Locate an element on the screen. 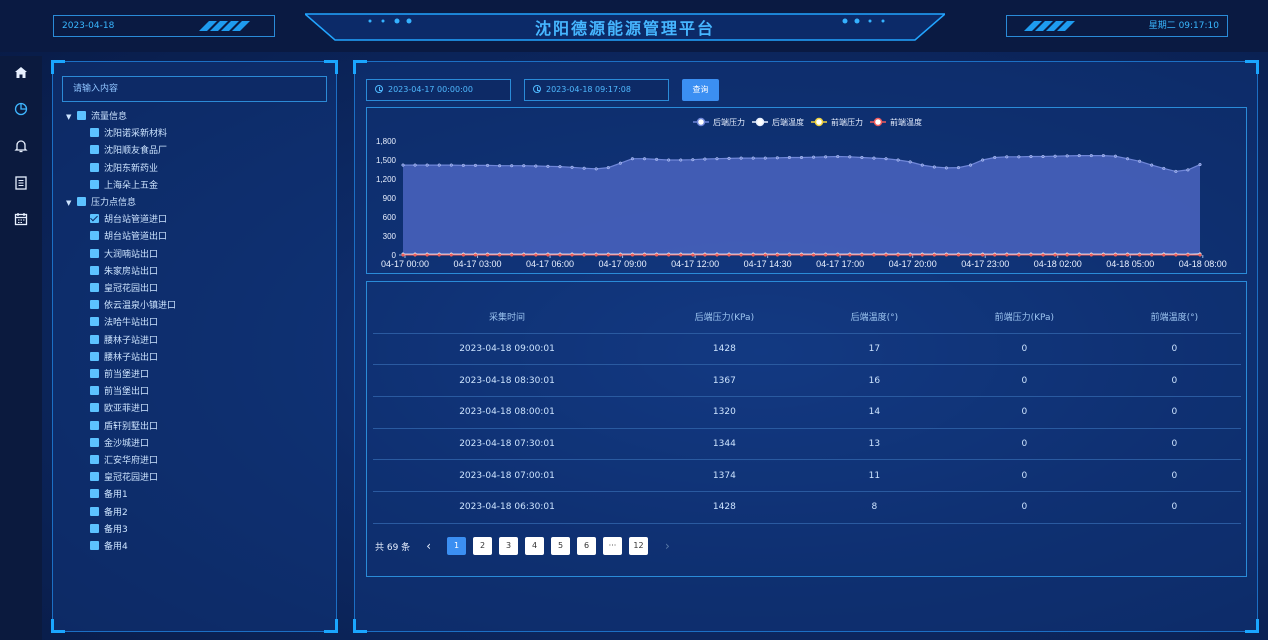 This screenshot has height=640, width=1268. y-tick-label: 1,800 is located at coordinates (386, 141).